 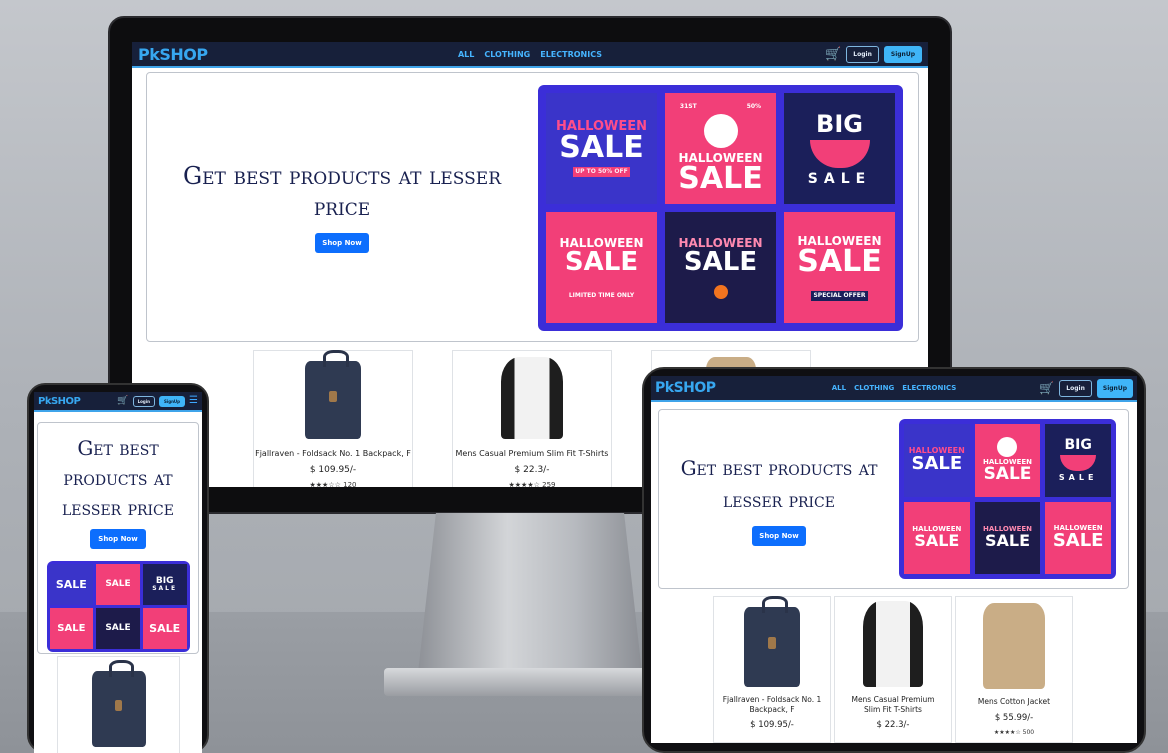 What do you see at coordinates (601, 267) in the screenshot?
I see `banner-tile: HALLOWEEN SALE LIMITED TIME ONLY` at bounding box center [601, 267].